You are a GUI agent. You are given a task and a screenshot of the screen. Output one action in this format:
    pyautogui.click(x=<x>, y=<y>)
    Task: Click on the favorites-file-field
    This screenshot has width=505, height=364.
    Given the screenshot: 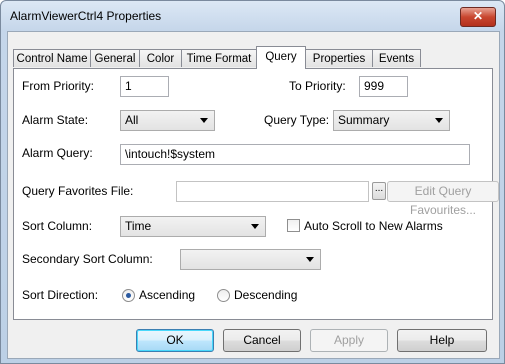 What is the action you would take?
    pyautogui.click(x=272, y=191)
    